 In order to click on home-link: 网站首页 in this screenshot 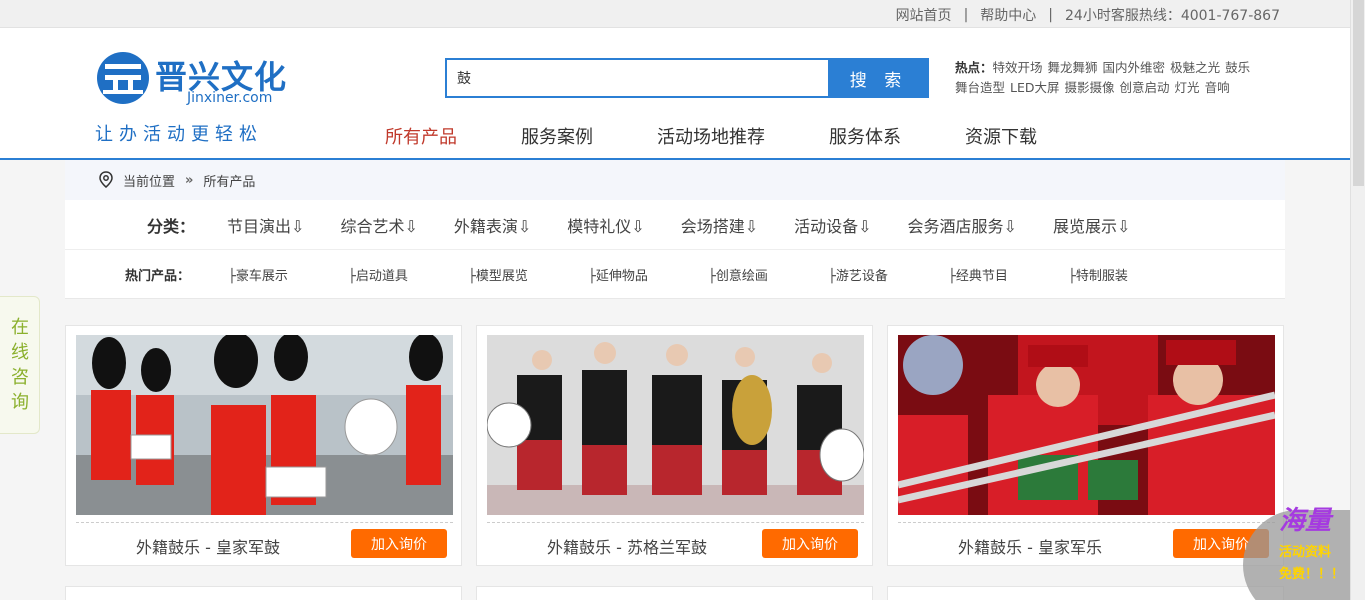, I will do `click(924, 15)`.